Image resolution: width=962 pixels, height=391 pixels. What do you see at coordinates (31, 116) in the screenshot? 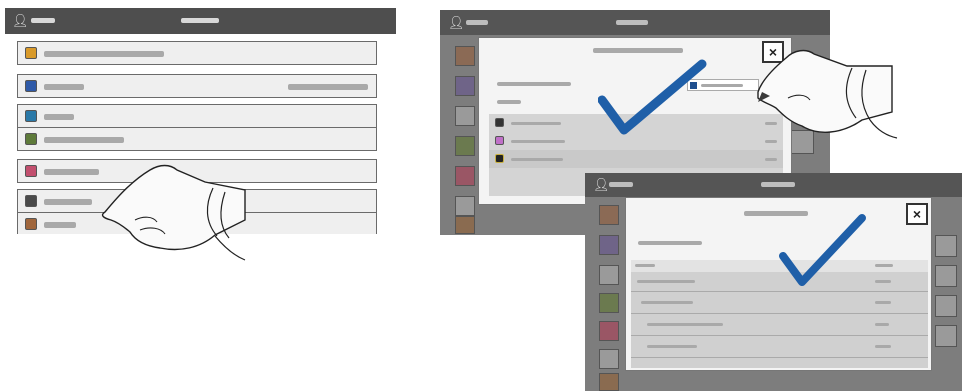
I see `pause-icon` at bounding box center [31, 116].